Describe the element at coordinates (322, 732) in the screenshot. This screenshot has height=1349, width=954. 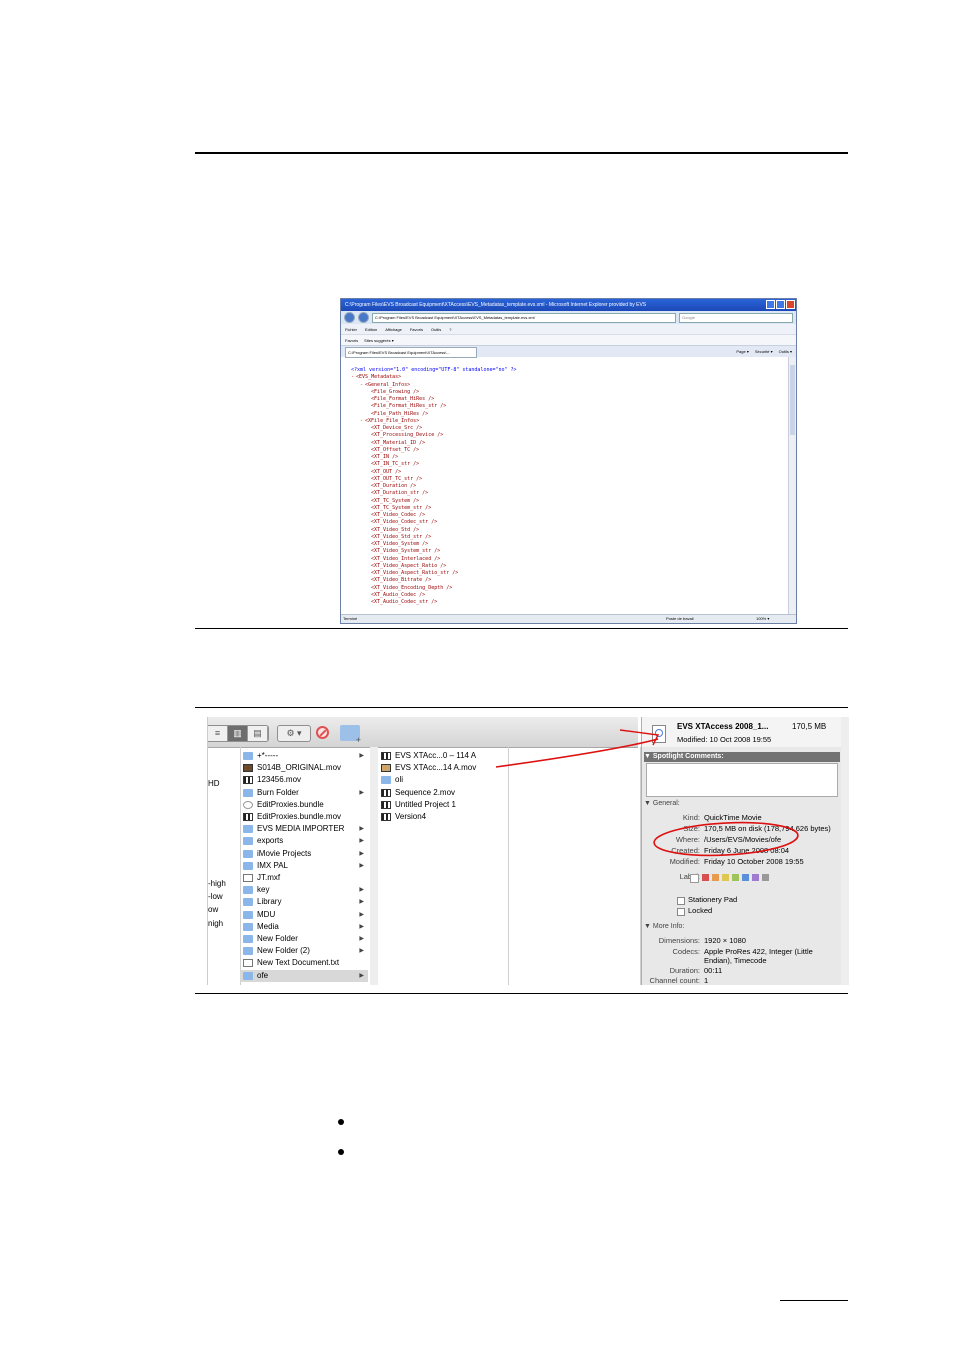
I see `no-entry-icon` at that location.